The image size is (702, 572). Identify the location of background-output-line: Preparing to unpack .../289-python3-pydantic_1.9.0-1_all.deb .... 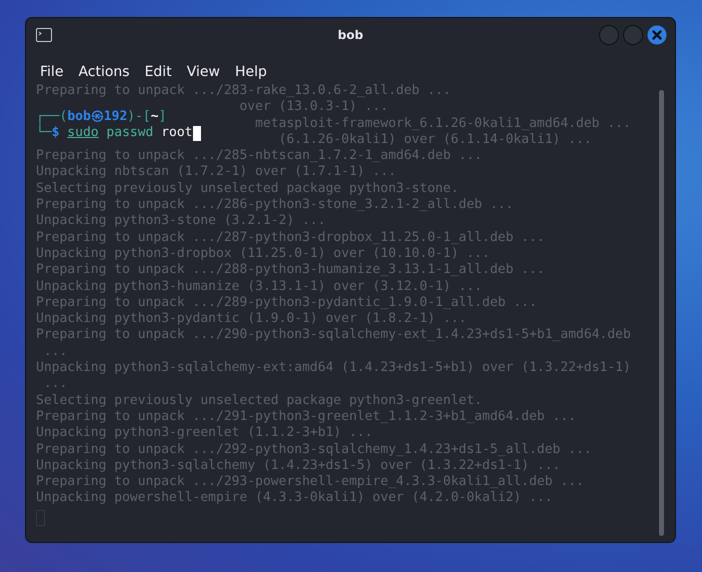
(286, 303).